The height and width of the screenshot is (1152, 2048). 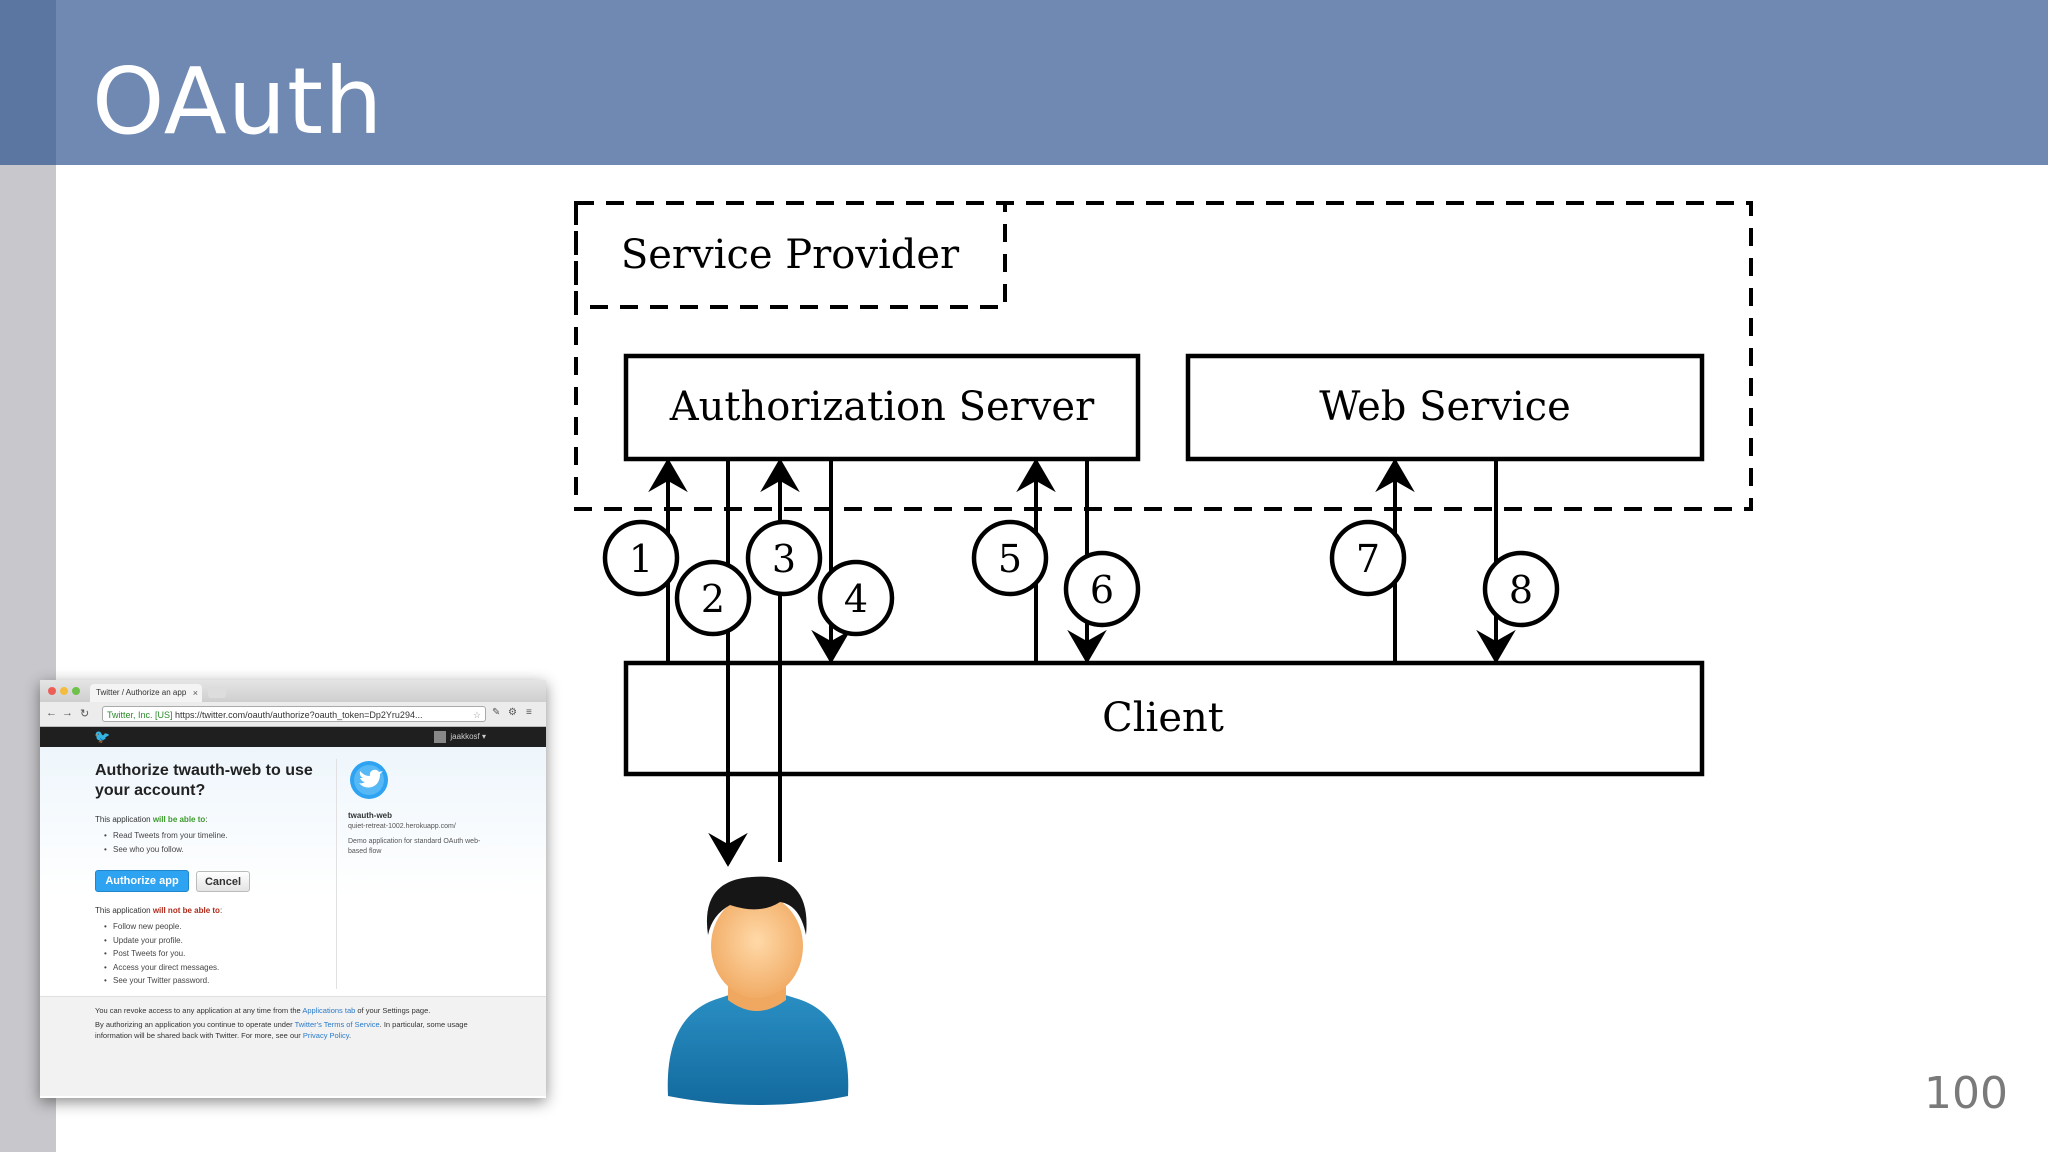 What do you see at coordinates (758, 990) in the screenshot?
I see `user-avatar-icon` at bounding box center [758, 990].